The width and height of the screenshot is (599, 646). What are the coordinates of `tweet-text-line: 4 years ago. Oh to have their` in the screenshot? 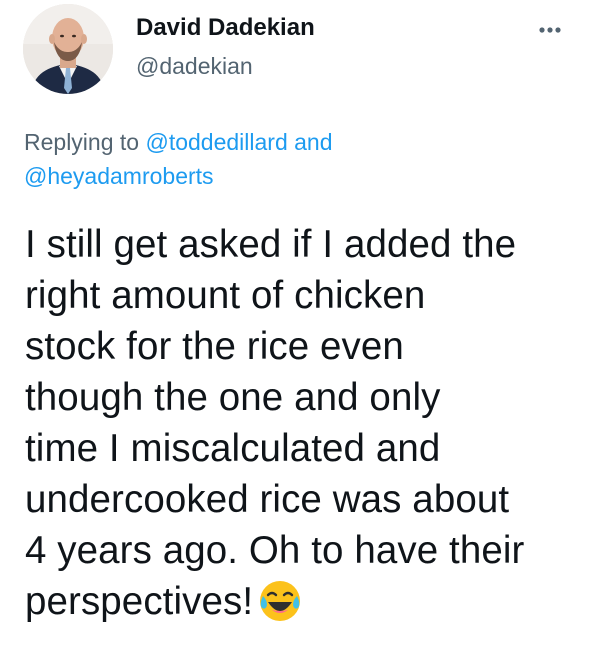 It's located at (275, 550).